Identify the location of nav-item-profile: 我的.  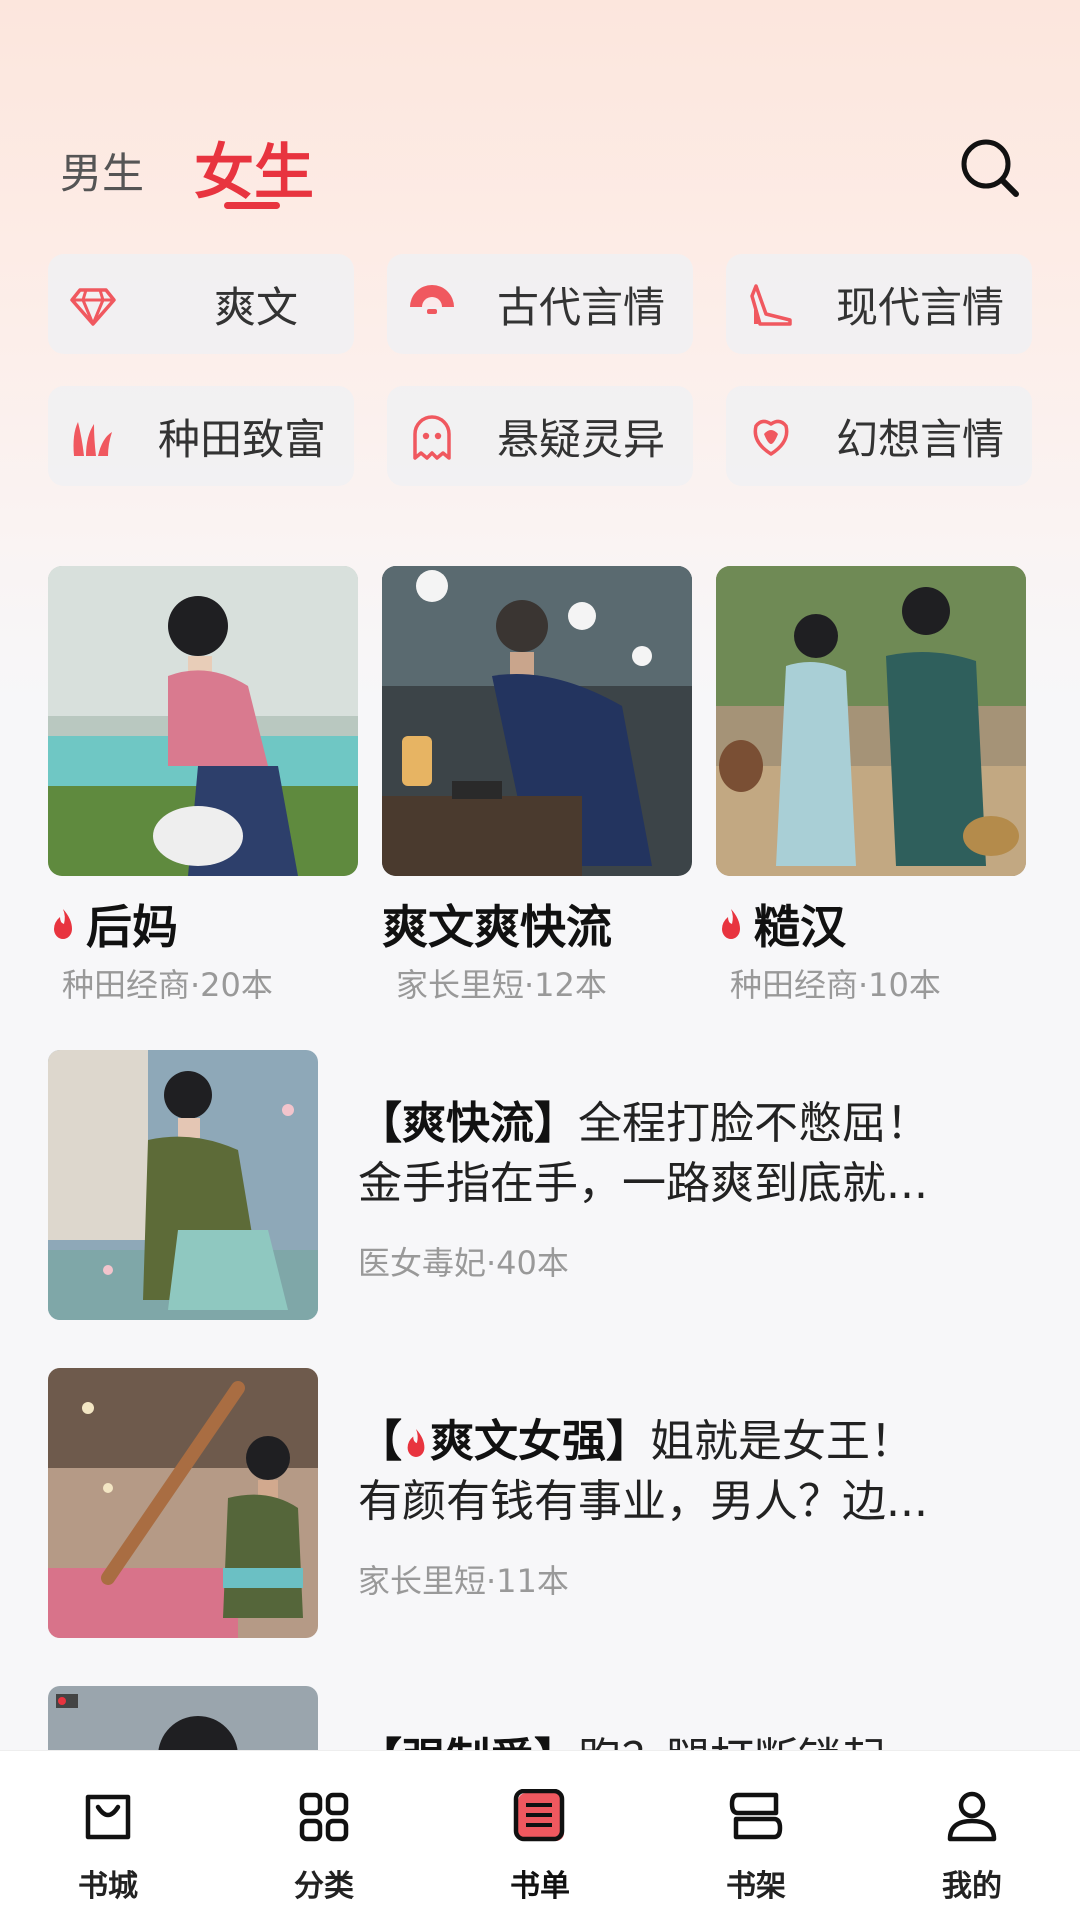
(972, 1835).